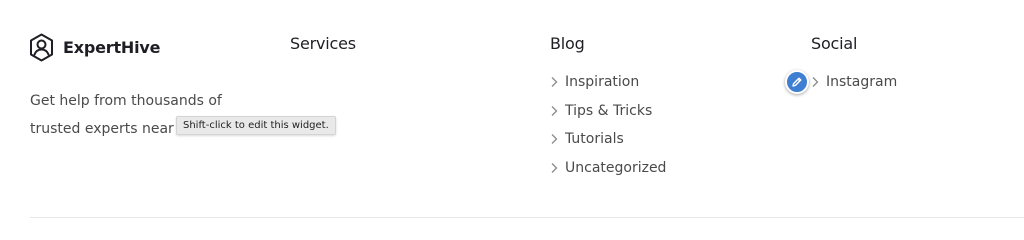 The image size is (1024, 240). Describe the element at coordinates (41, 47) in the screenshot. I see `user-hexagon-icon` at that location.